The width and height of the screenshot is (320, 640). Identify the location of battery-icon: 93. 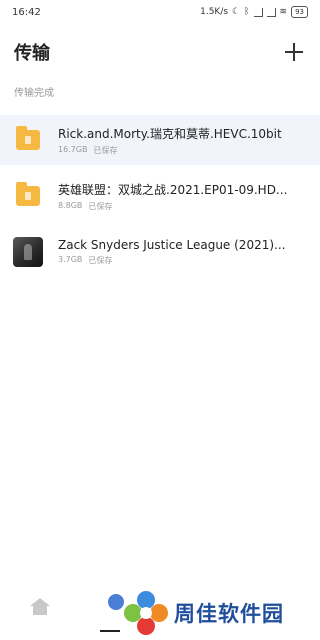
(299, 12).